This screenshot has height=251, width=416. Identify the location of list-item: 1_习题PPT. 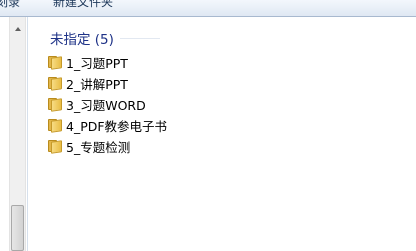
(107, 62).